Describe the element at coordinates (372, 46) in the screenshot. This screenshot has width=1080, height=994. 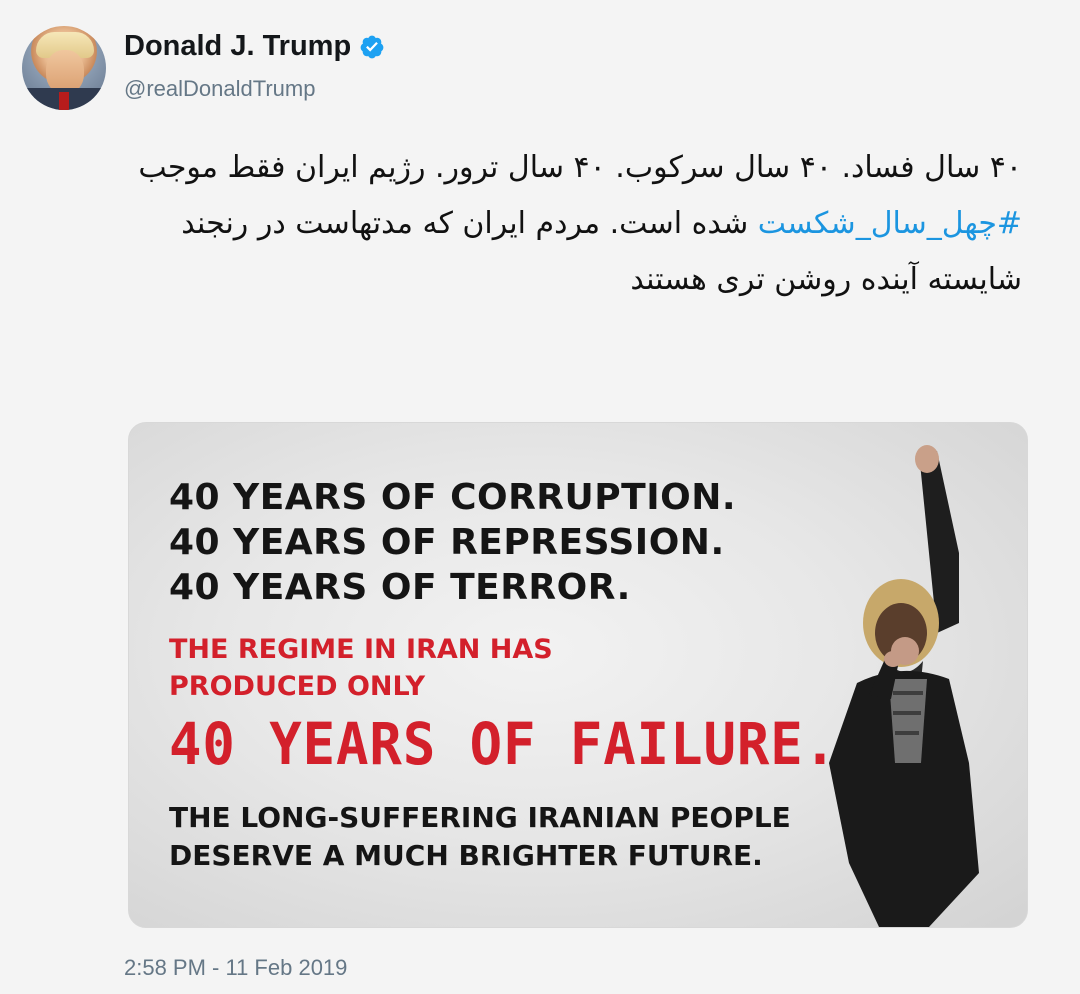
I see `verified-badge-icon` at that location.